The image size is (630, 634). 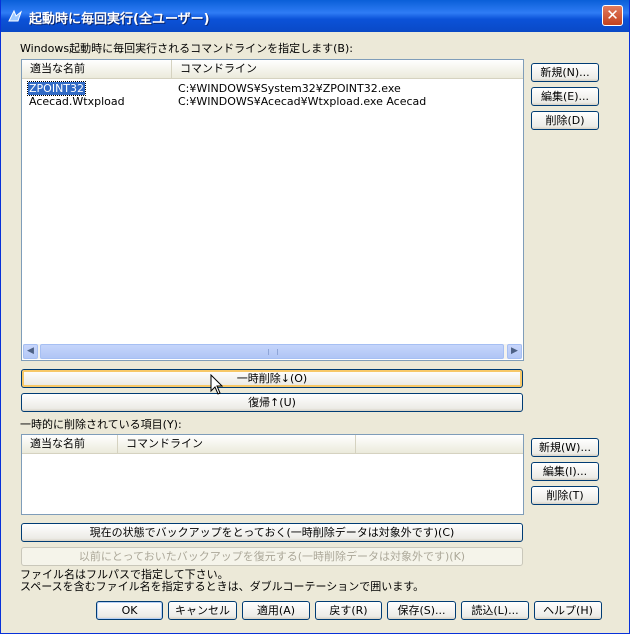 I want to click on item-name: Acecad.Wtxpload, so click(x=77, y=101).